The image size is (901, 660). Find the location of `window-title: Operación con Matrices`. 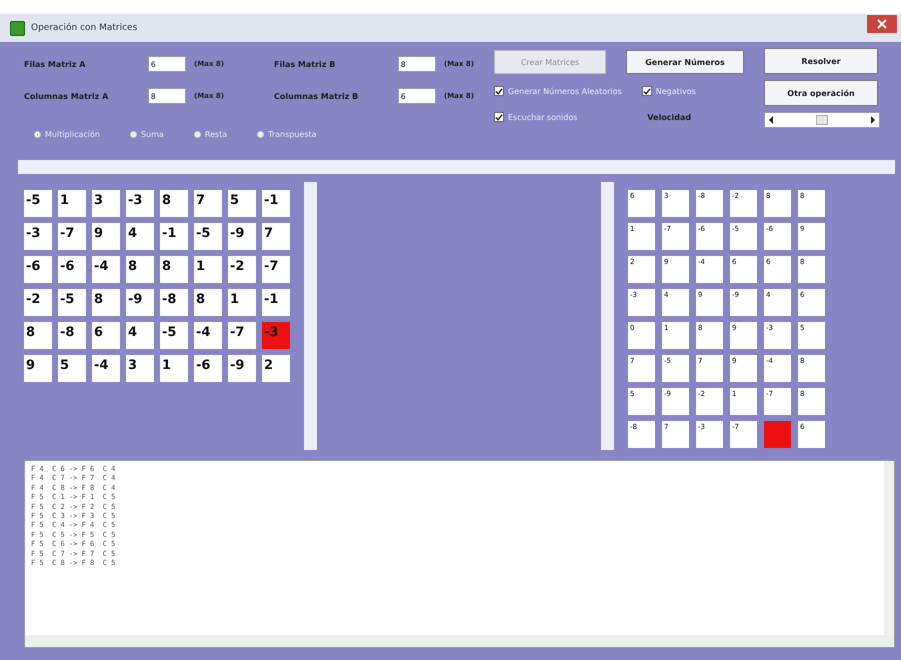

window-title: Operación con Matrices is located at coordinates (84, 28).